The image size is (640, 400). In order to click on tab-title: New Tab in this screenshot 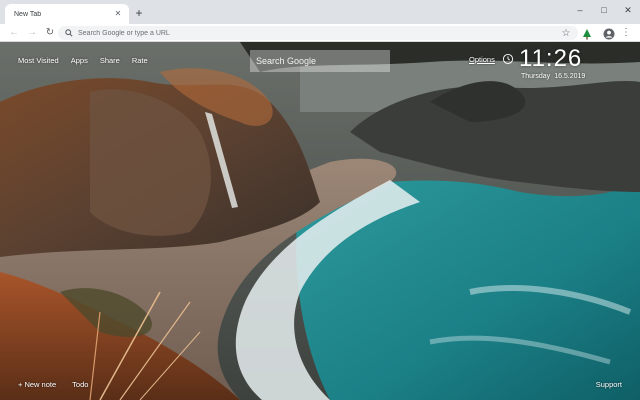, I will do `click(28, 14)`.